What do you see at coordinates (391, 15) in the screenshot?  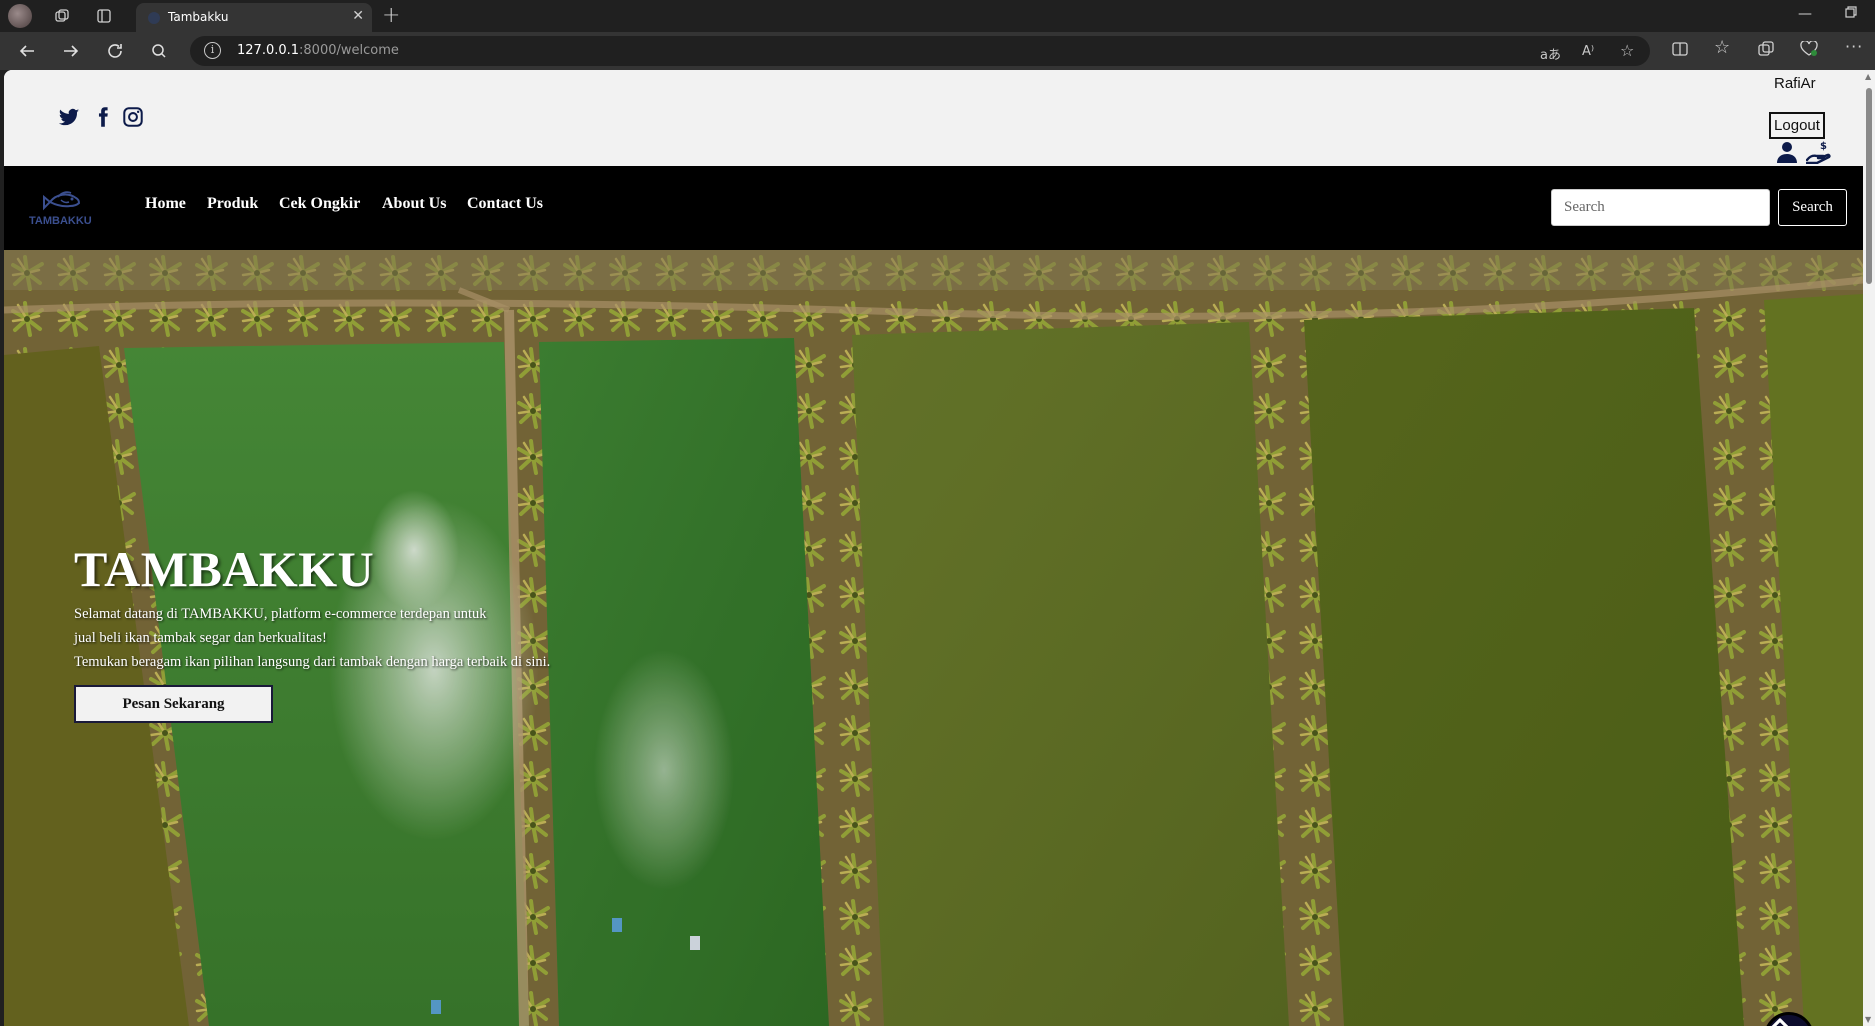 I see `new-tab-icon: +` at bounding box center [391, 15].